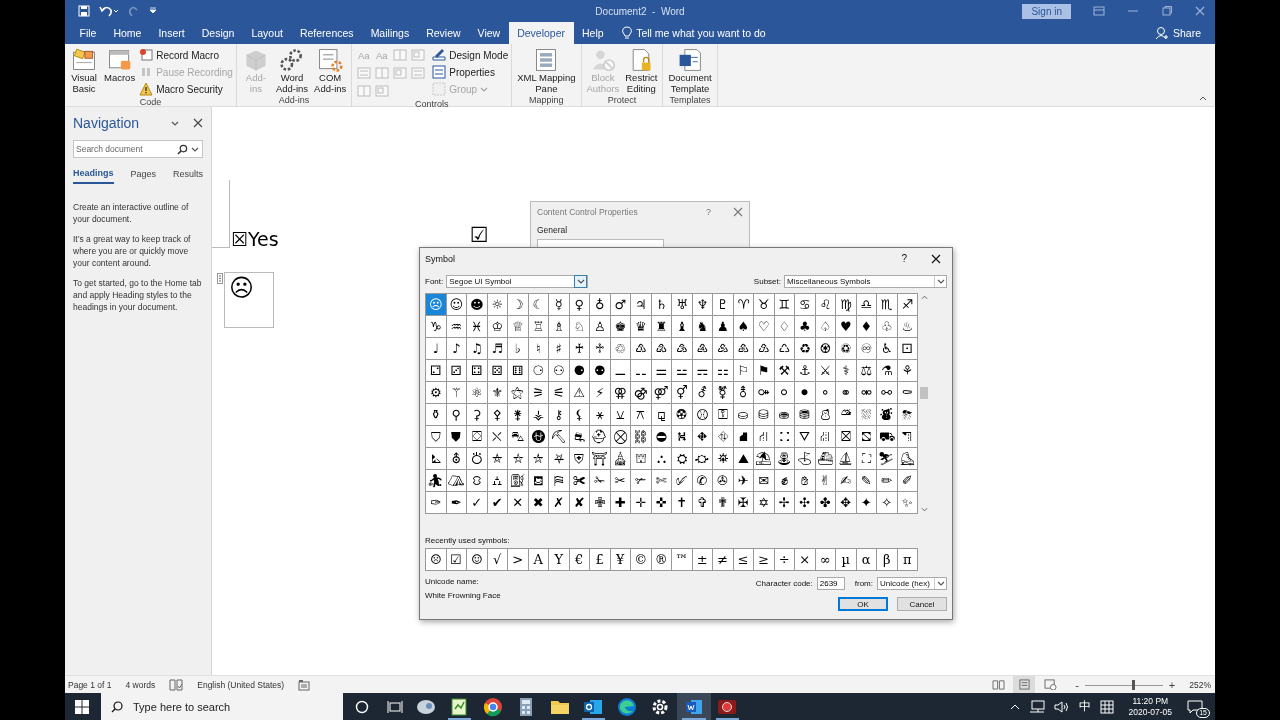  Describe the element at coordinates (436, 305) in the screenshot. I see `symbol-cell: ☹` at that location.